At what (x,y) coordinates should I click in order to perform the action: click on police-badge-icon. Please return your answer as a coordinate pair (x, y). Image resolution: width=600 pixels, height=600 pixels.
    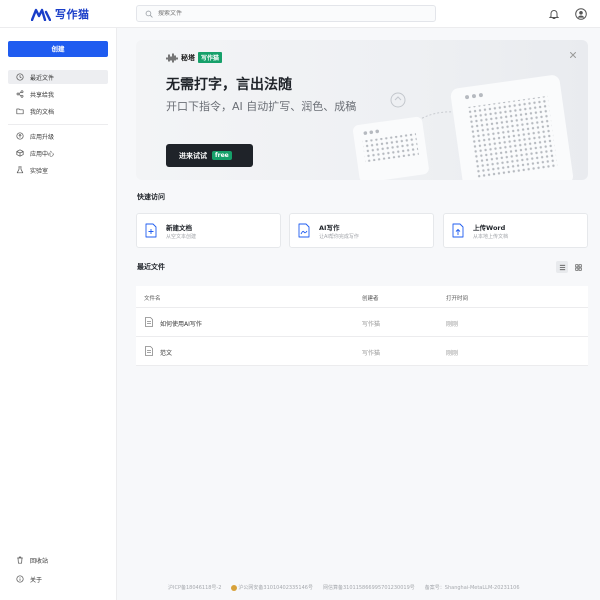
    Looking at the image, I should click on (234, 587).